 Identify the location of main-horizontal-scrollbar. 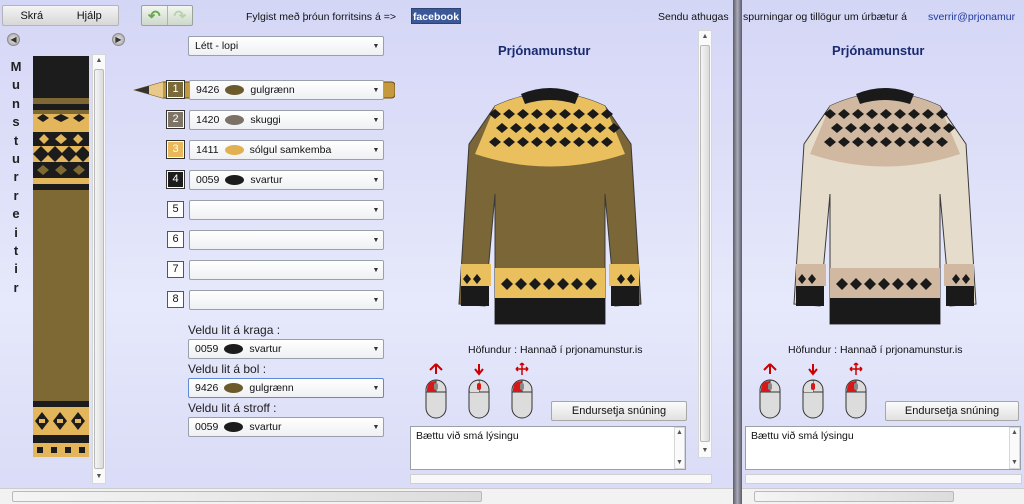
(366, 496).